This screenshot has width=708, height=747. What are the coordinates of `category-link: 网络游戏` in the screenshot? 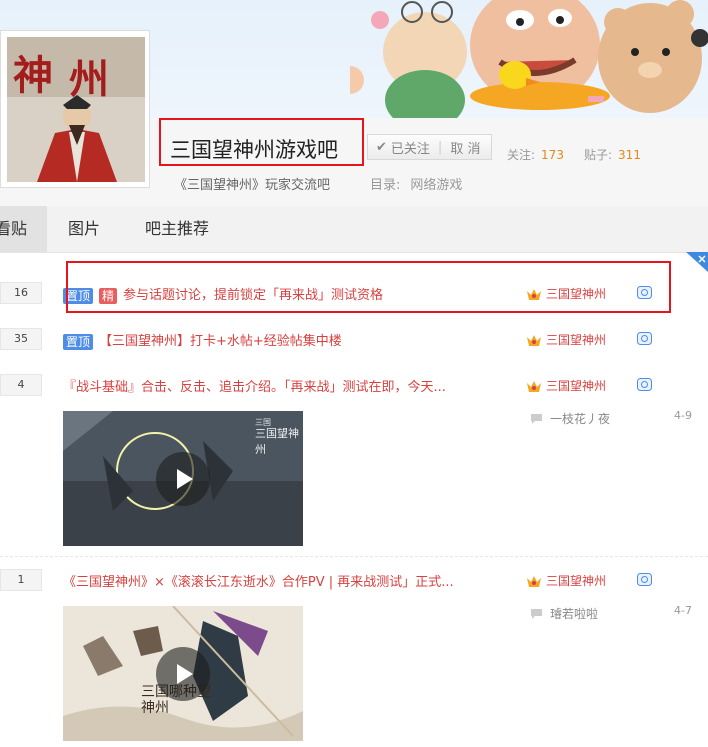 It's located at (436, 185).